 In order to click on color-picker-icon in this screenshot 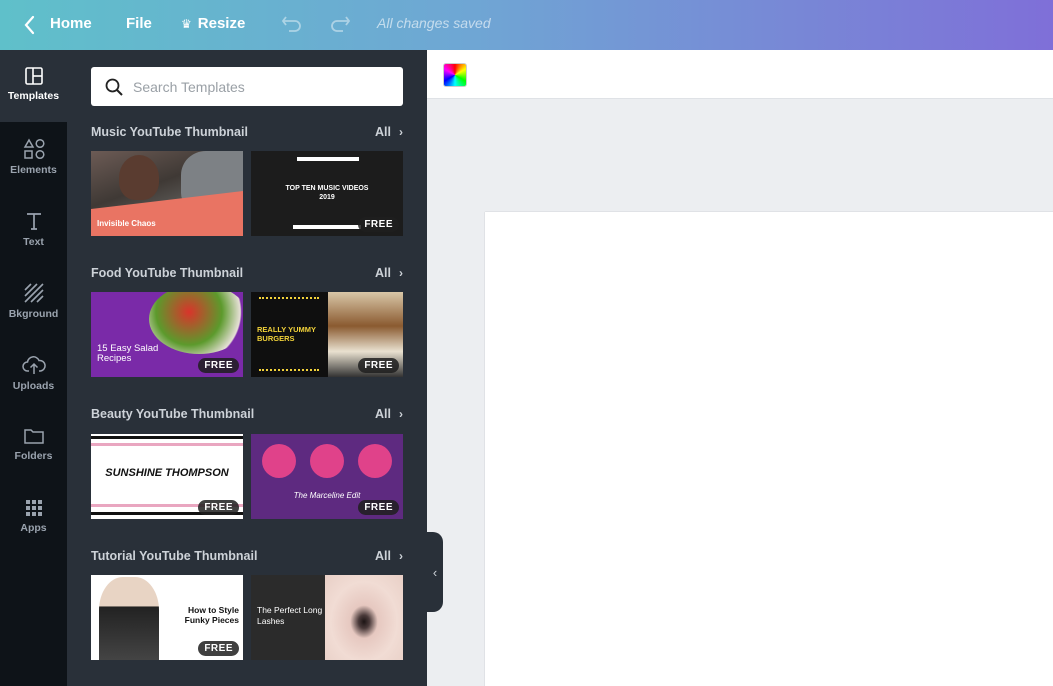, I will do `click(455, 75)`.